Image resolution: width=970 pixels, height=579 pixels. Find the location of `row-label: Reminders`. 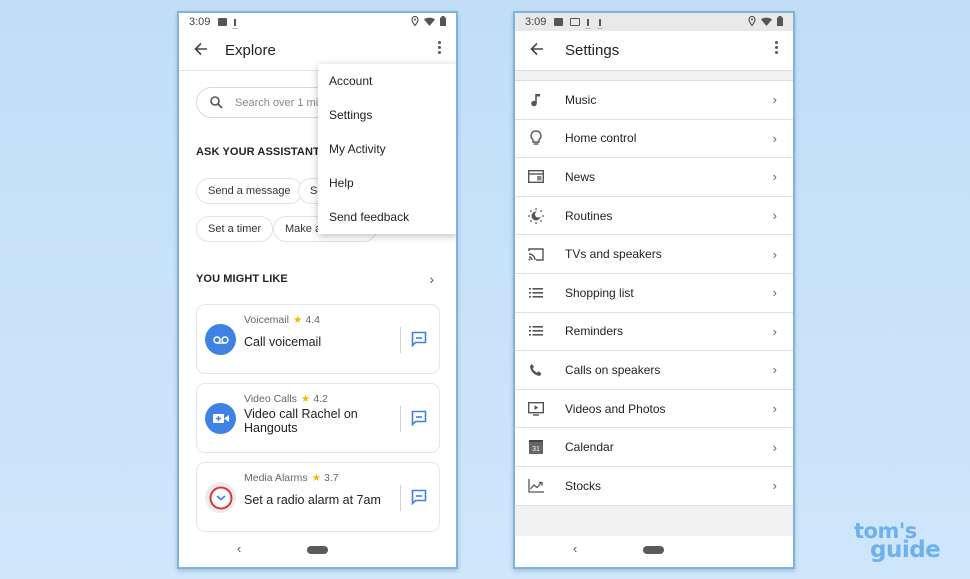

row-label: Reminders is located at coordinates (594, 331).